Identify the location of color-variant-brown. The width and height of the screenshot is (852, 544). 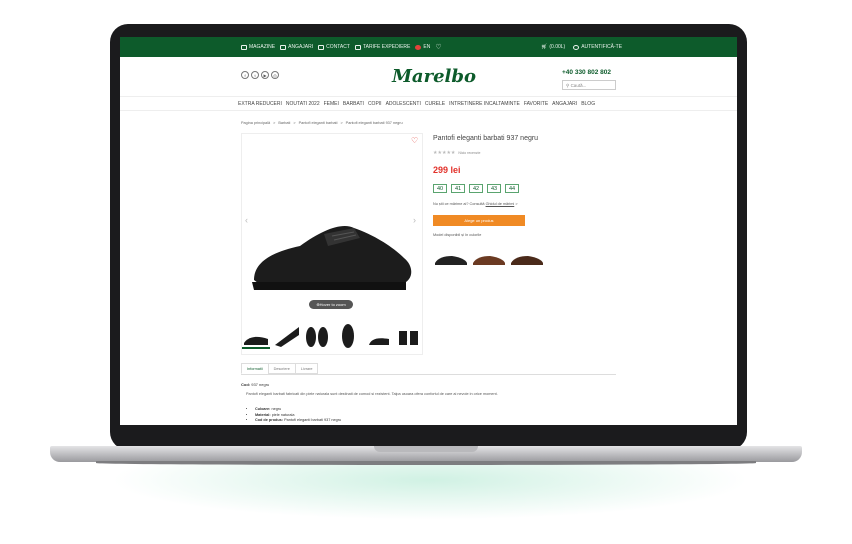
(489, 259).